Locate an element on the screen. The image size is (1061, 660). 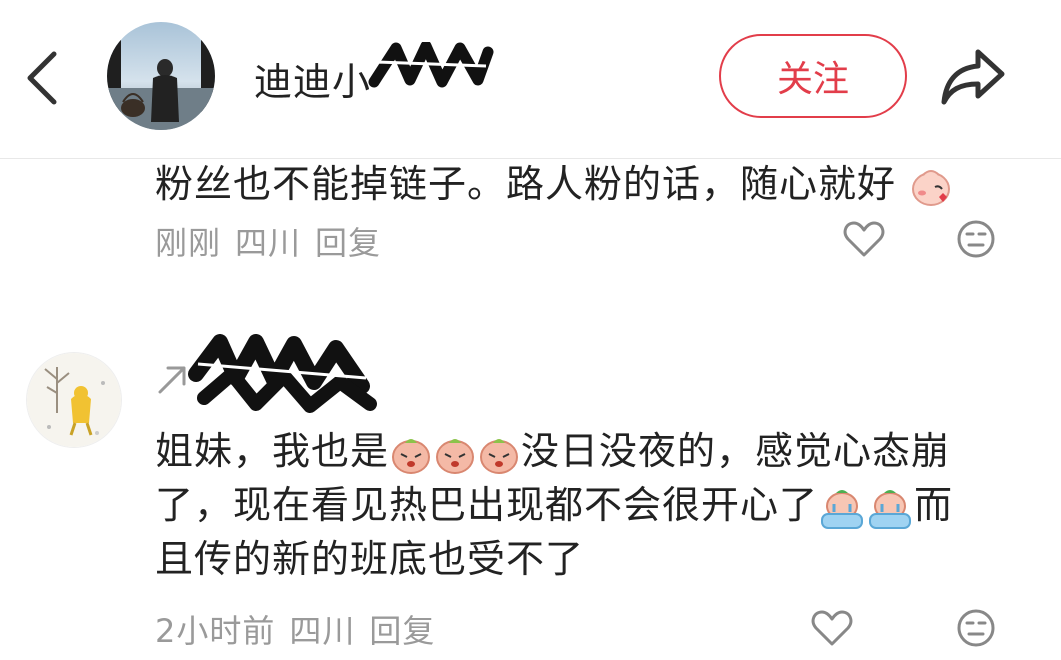
comment-meta: 刚刚 四川 回复 is located at coordinates (275, 241).